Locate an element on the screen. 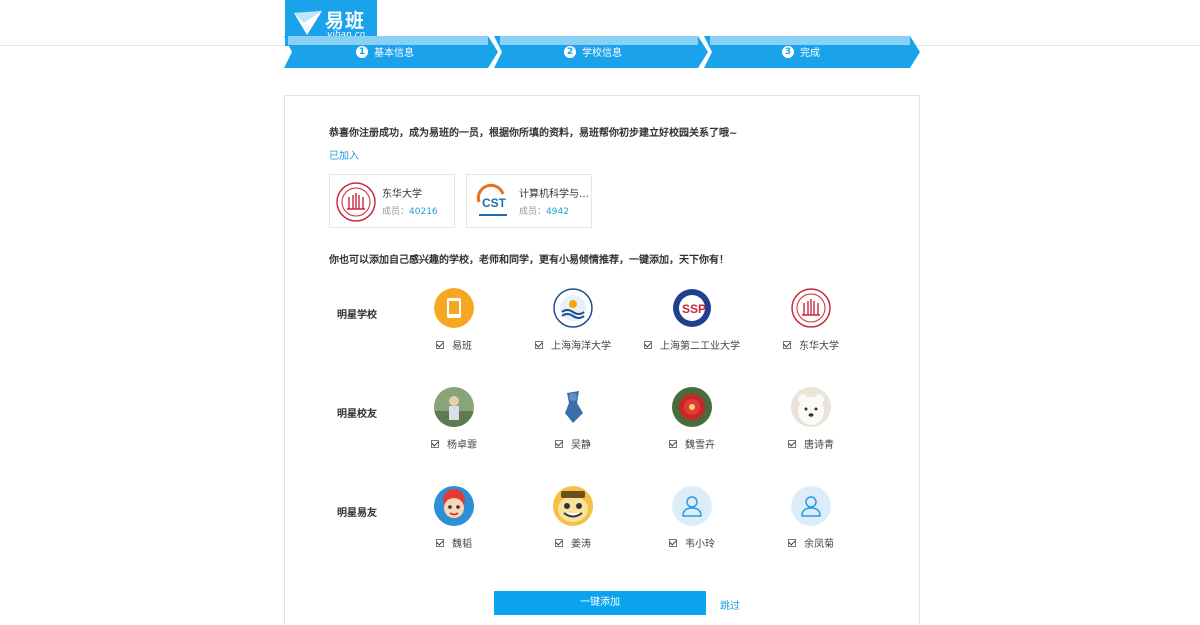 The image size is (1200, 625). step-number: 1 is located at coordinates (362, 51).